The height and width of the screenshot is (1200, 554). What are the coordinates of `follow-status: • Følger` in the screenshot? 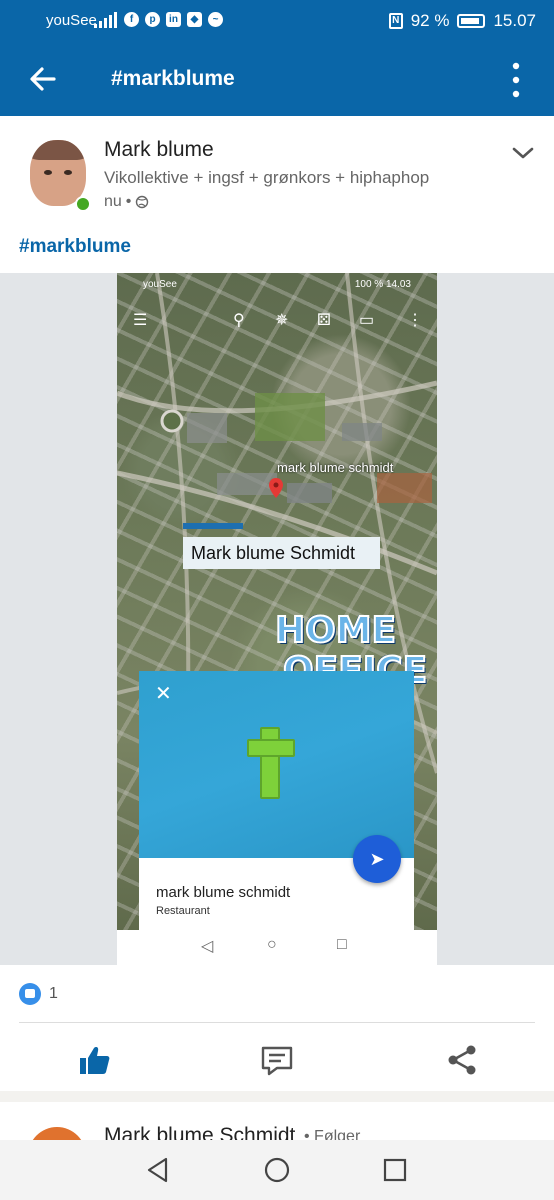 It's located at (332, 1134).